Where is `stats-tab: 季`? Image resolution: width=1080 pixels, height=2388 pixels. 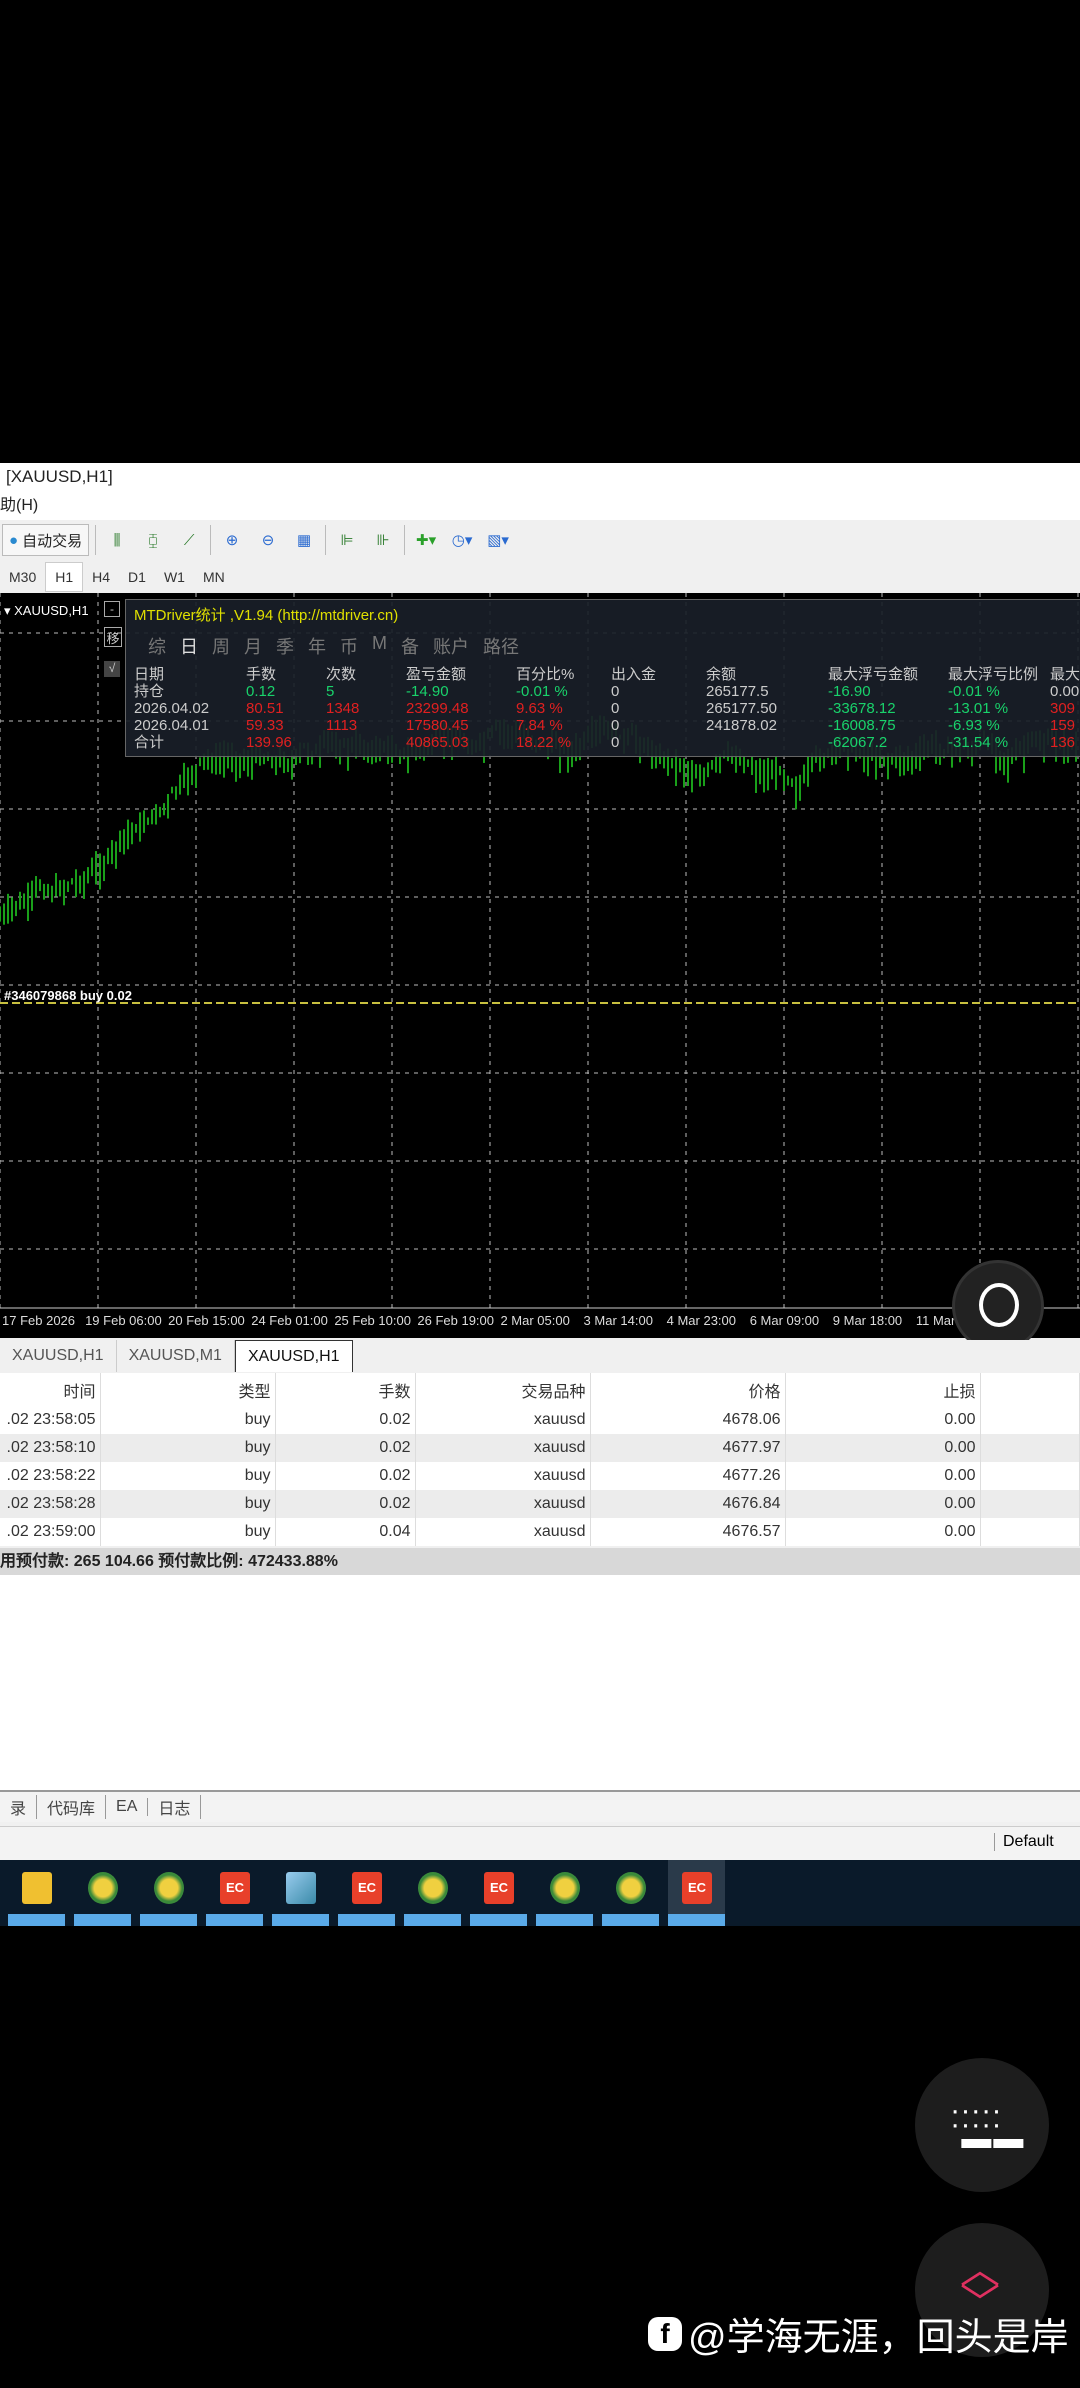
stats-tab: 季 is located at coordinates (285, 646).